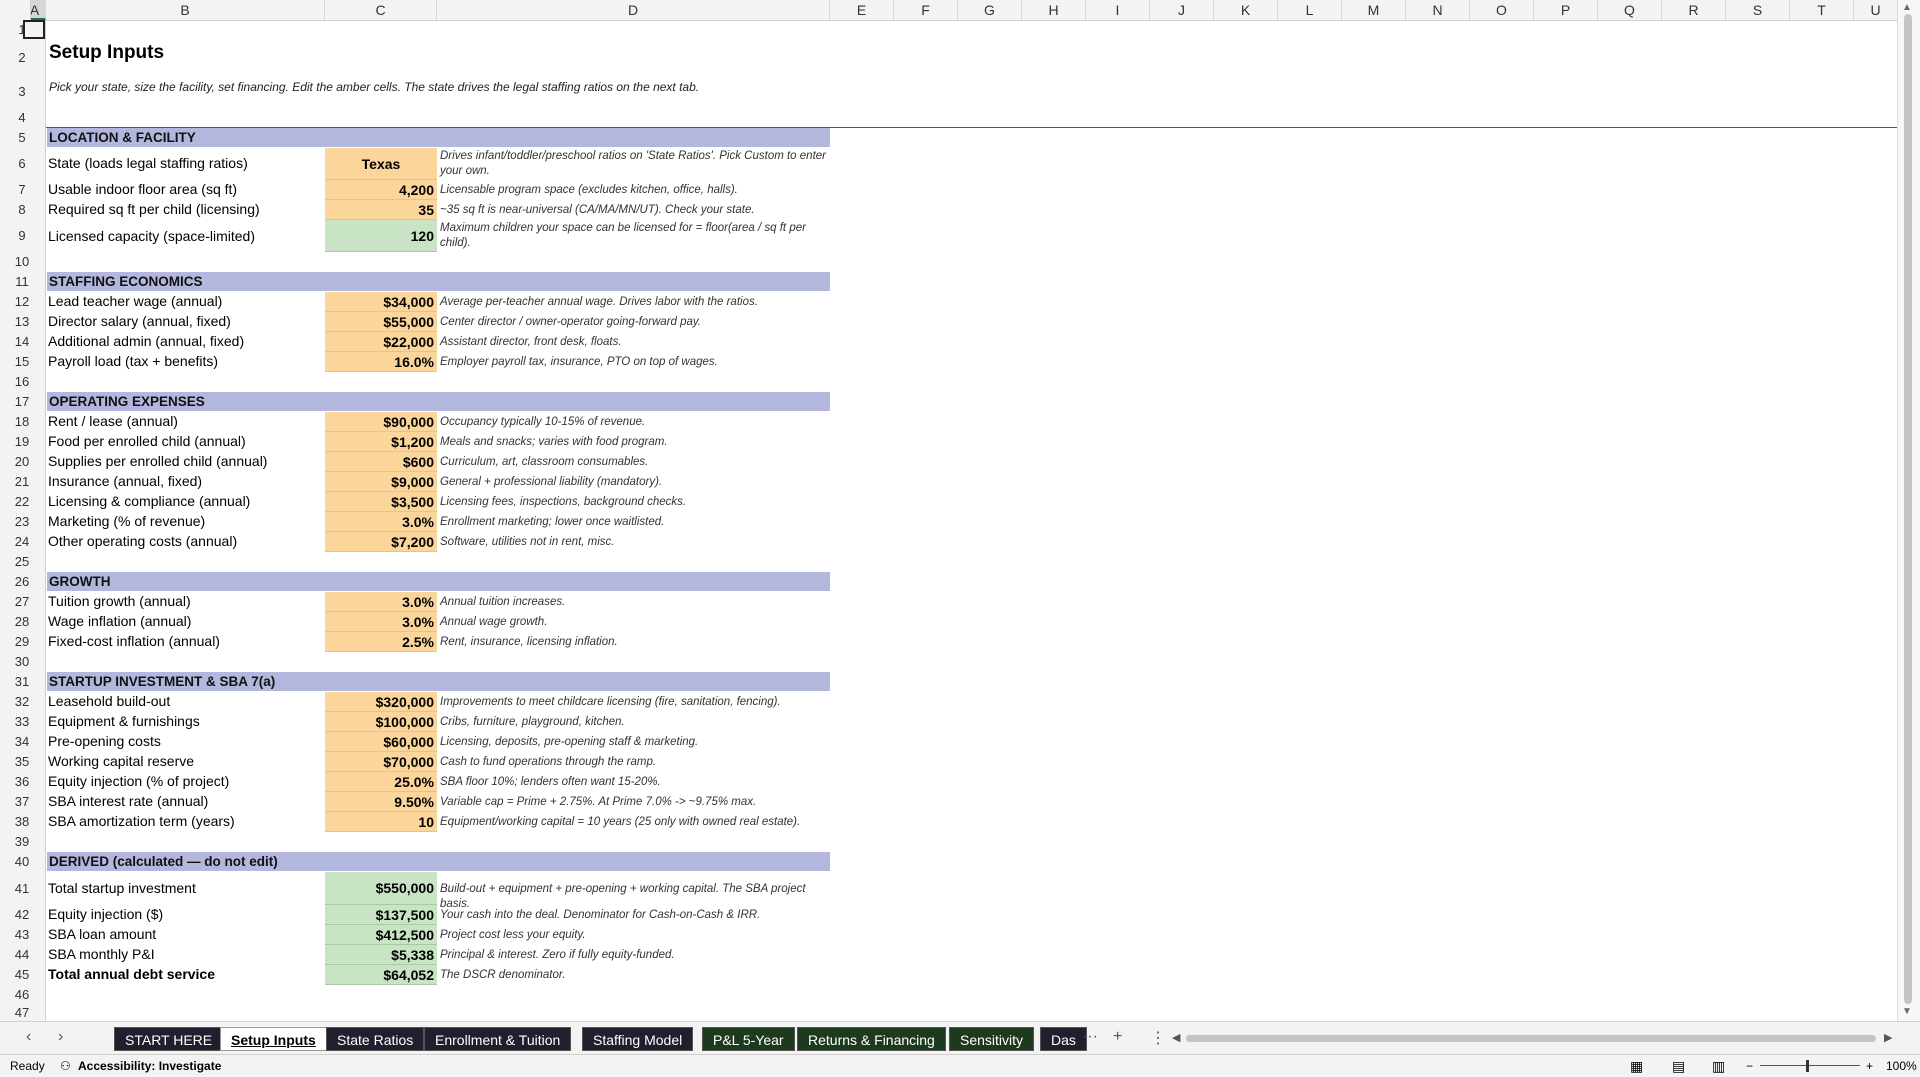 The image size is (1920, 1077). I want to click on column-header-p: P, so click(1566, 10).